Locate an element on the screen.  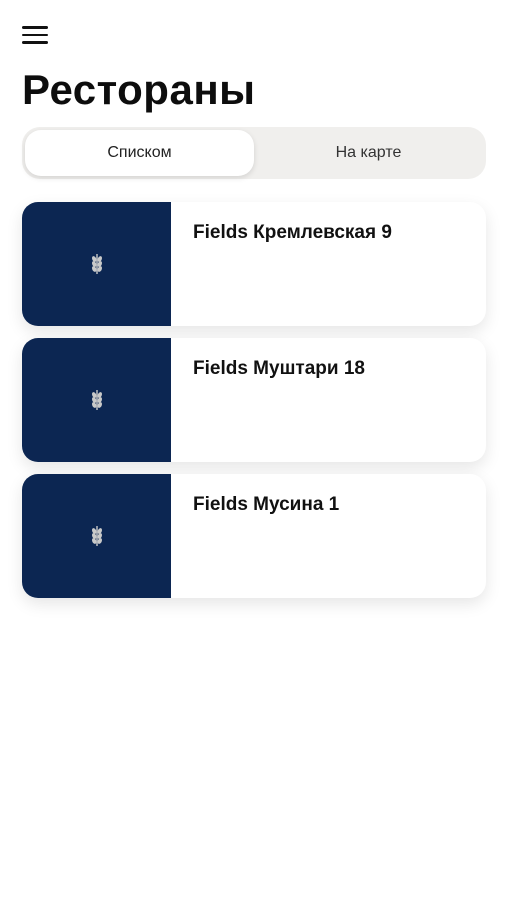
menu-button is located at coordinates (40, 35).